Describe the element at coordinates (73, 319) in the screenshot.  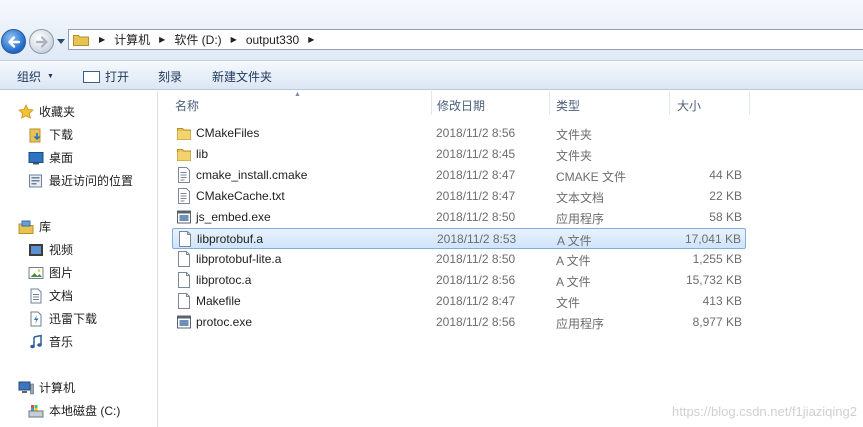
I see `nav-thunder-label: 迅雷下载` at that location.